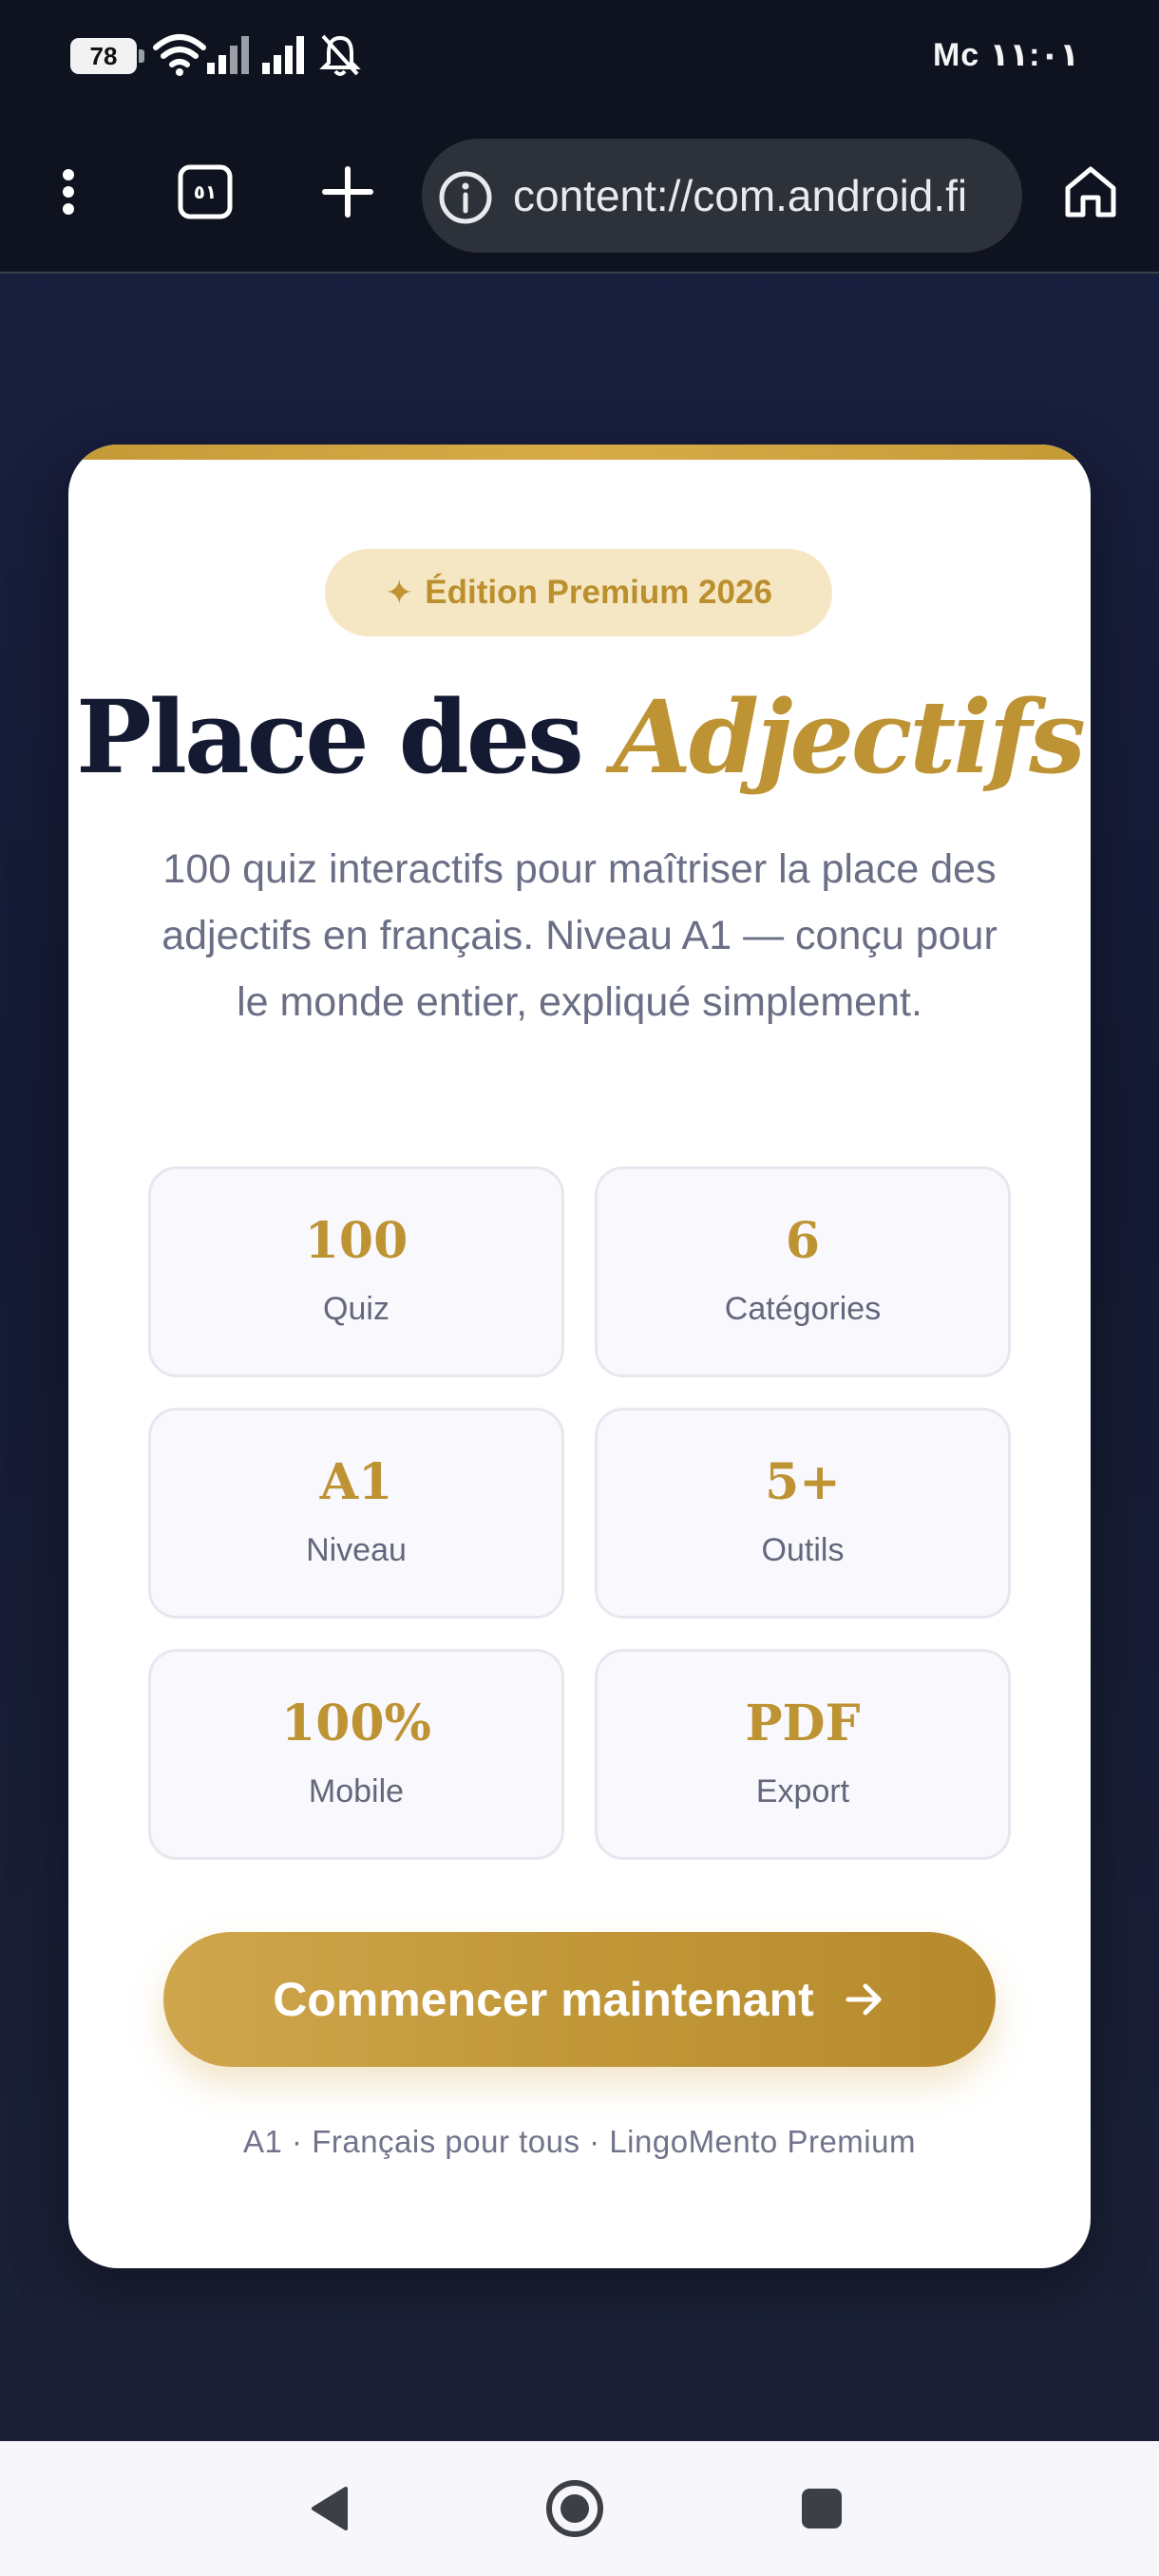 This screenshot has height=2576, width=1159. Describe the element at coordinates (356, 1790) in the screenshot. I see `stat-label: Mobile` at that location.